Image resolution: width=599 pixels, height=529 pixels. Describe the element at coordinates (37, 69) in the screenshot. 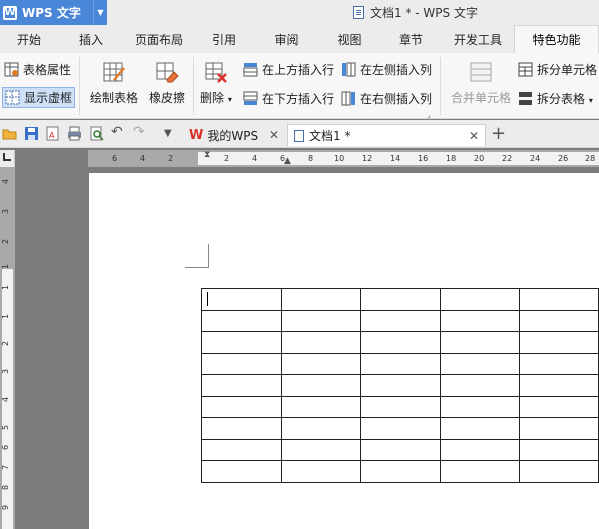

I see `table-properties-button: 表格属性` at that location.